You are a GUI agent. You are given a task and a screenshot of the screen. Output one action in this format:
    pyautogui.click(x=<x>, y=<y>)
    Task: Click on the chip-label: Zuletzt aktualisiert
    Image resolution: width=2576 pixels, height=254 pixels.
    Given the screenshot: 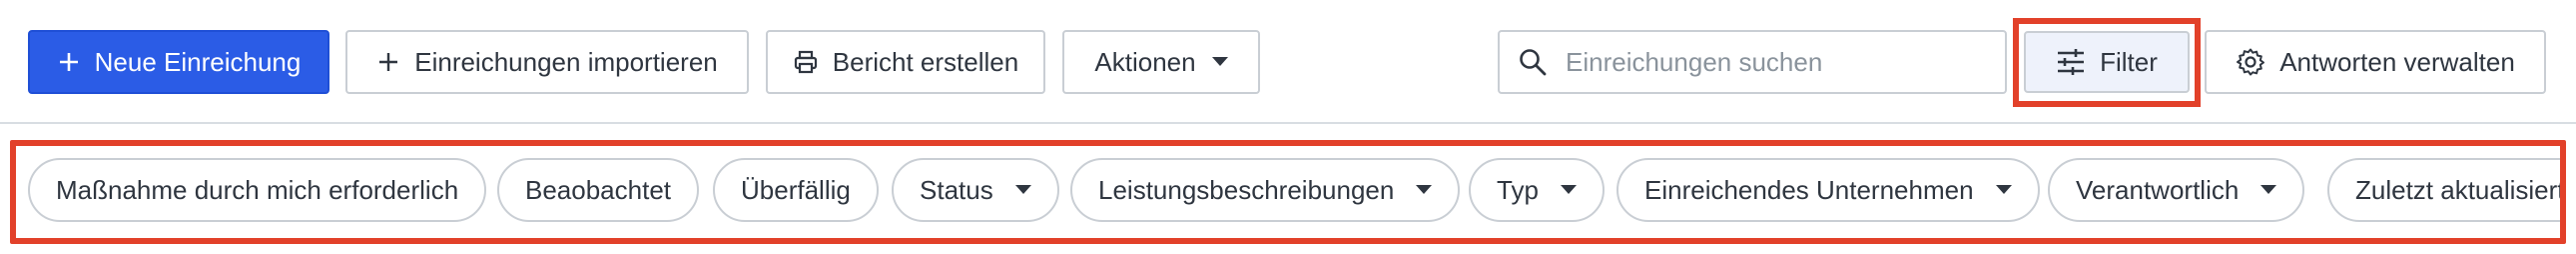 What is the action you would take?
    pyautogui.click(x=2457, y=189)
    